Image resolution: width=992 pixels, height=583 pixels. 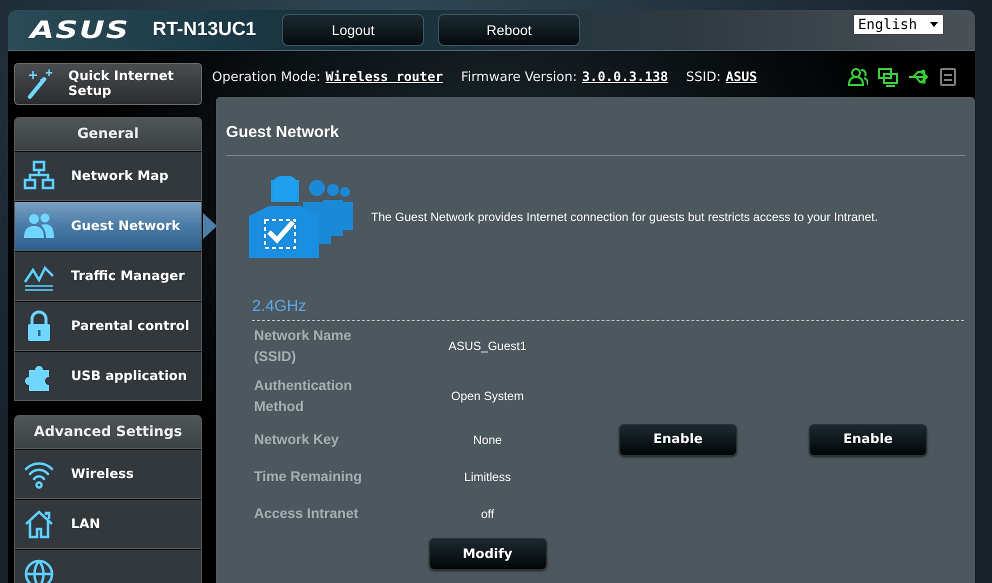 I want to click on info-label: SSID:, so click(x=703, y=77).